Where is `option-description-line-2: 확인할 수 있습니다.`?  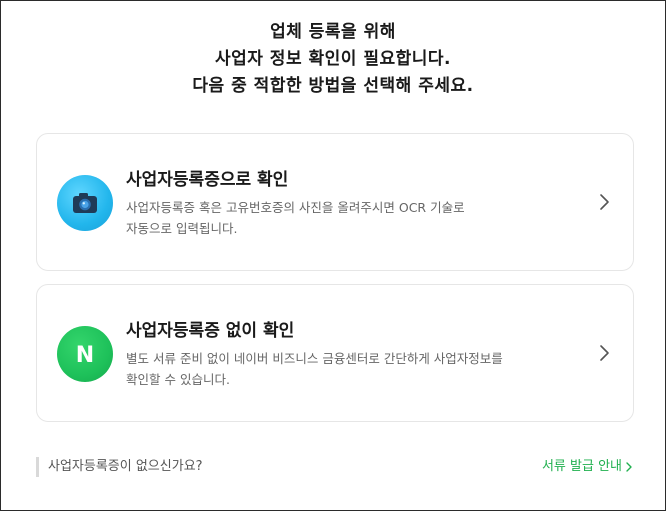
option-description-line-2: 확인할 수 있습니다. is located at coordinates (178, 379).